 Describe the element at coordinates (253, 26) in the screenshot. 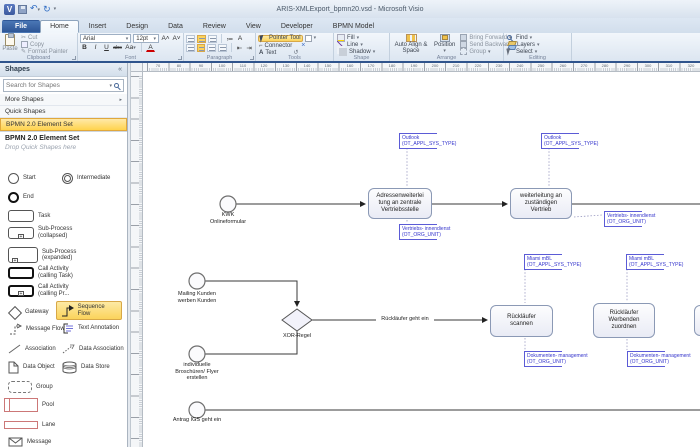

I see `tab-view: View` at that location.